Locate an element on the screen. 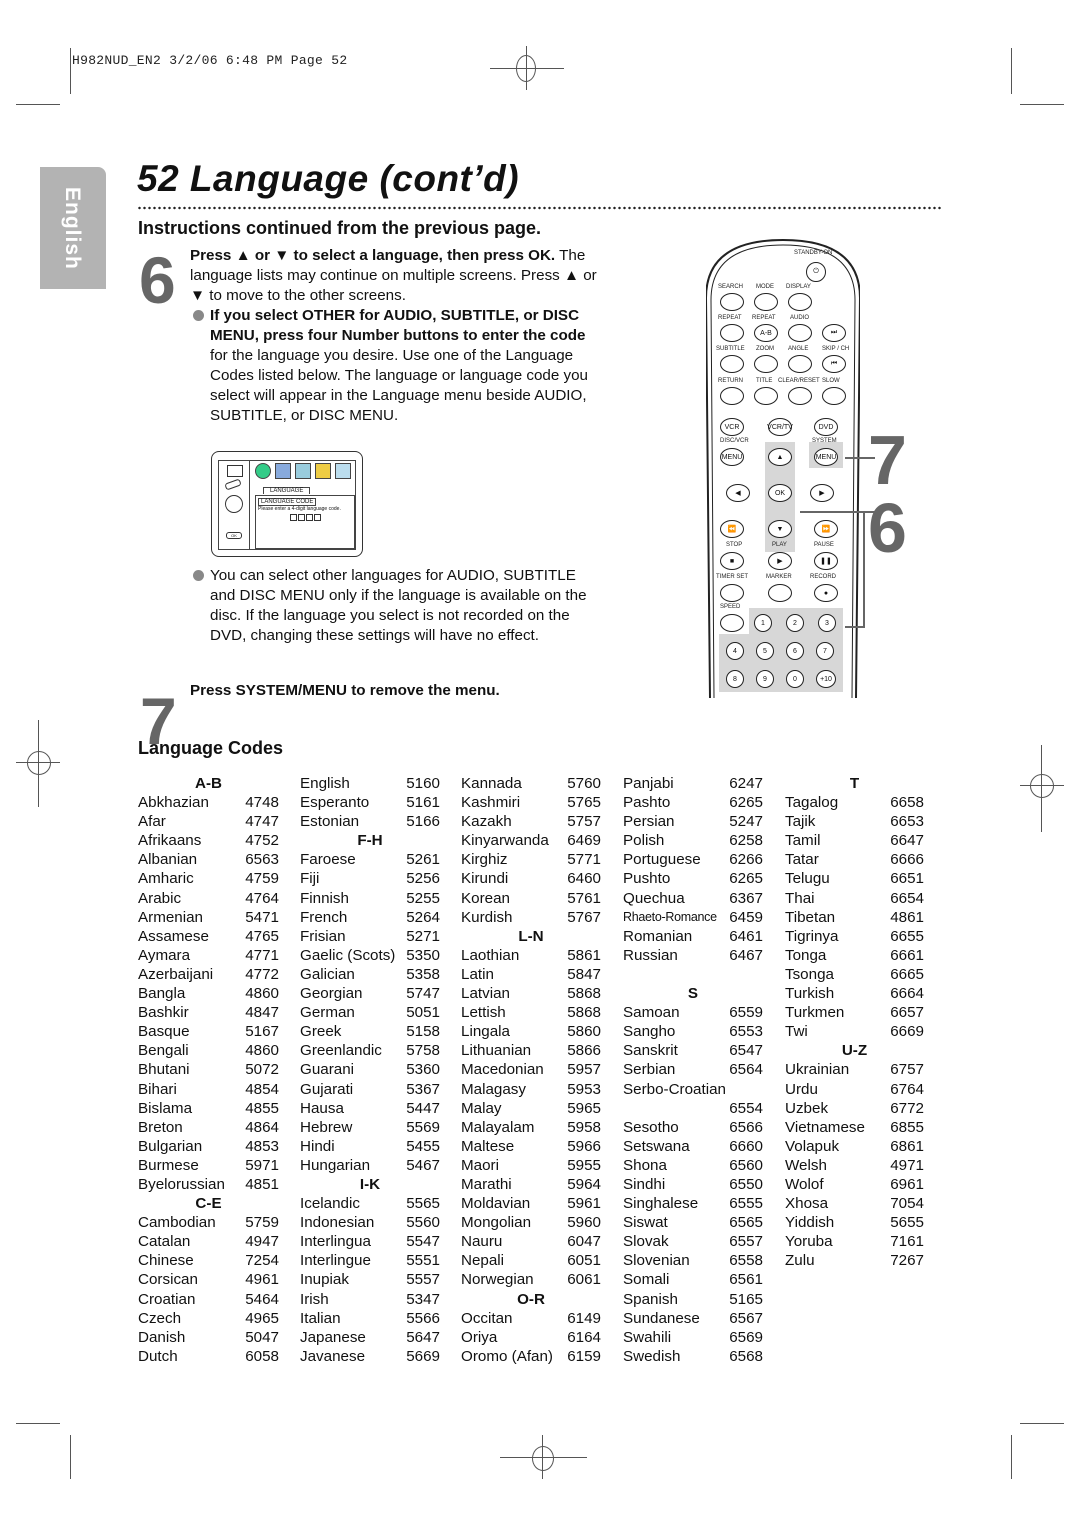  language-code-row: Polish 6258 is located at coordinates (693, 840).